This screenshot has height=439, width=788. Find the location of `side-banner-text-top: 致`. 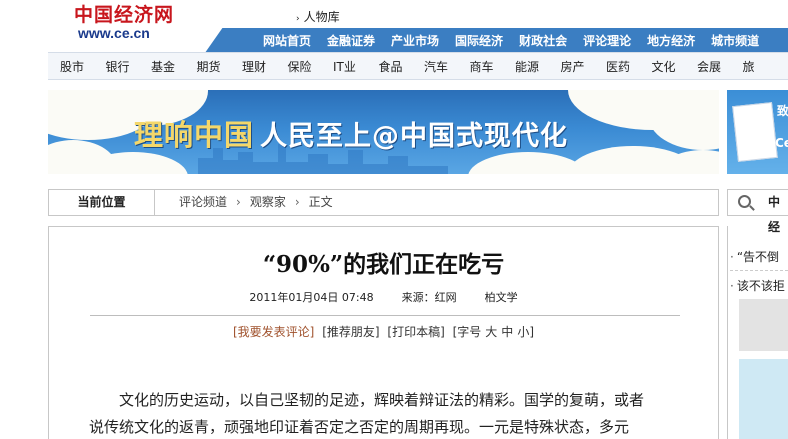

side-banner-text-top: 致 is located at coordinates (782, 111).